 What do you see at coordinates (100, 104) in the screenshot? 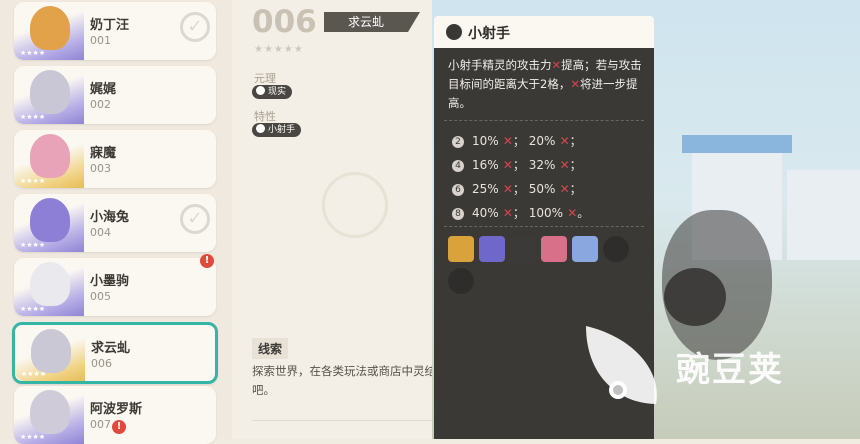
I see `spirit-number: 002` at bounding box center [100, 104].